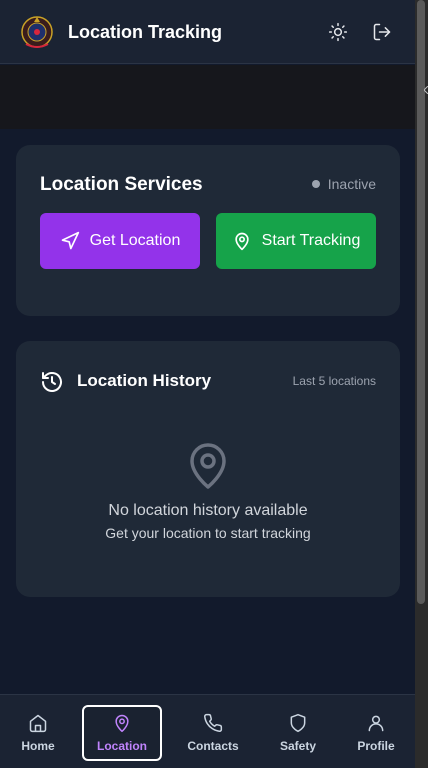  I want to click on location-history-title: Location History, so click(144, 380).